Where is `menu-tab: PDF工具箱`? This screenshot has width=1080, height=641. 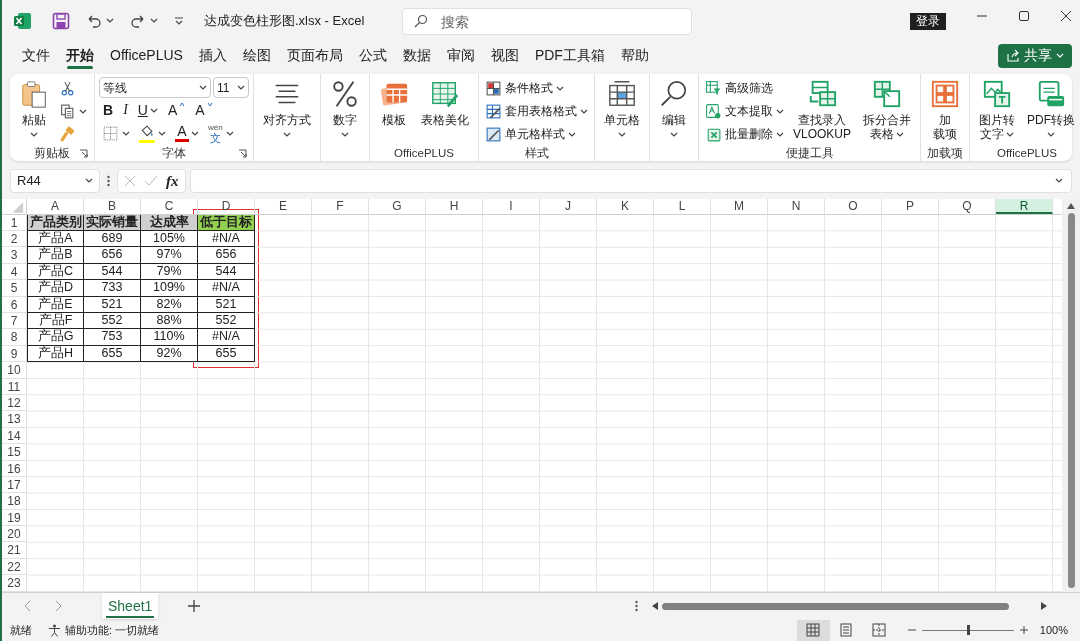
menu-tab: PDF工具箱 is located at coordinates (569, 55).